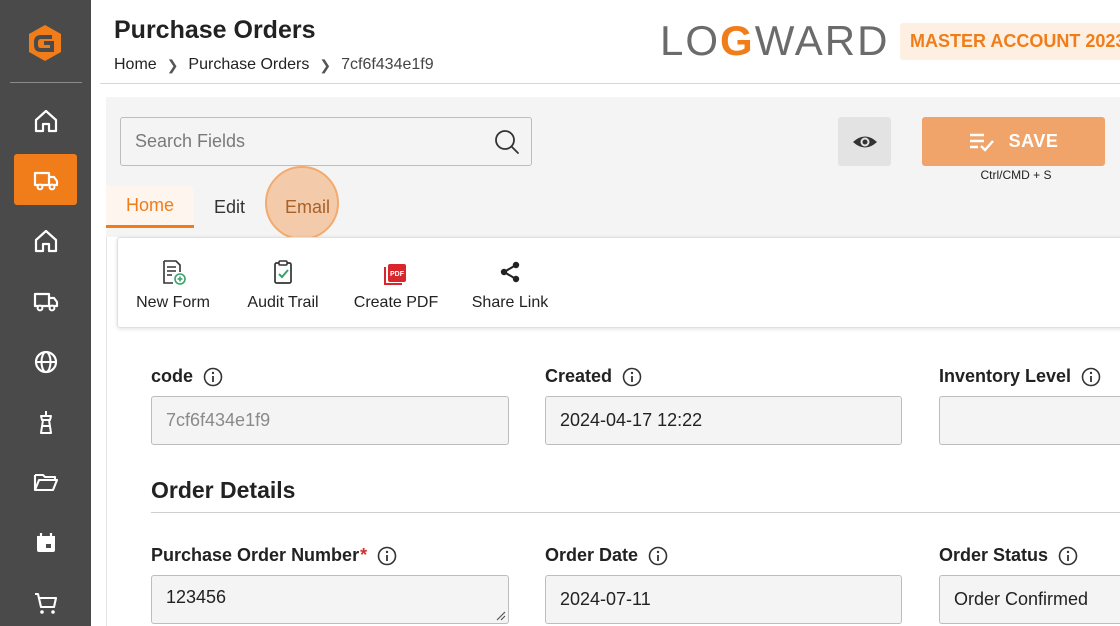  I want to click on section-divider, so click(635, 512).